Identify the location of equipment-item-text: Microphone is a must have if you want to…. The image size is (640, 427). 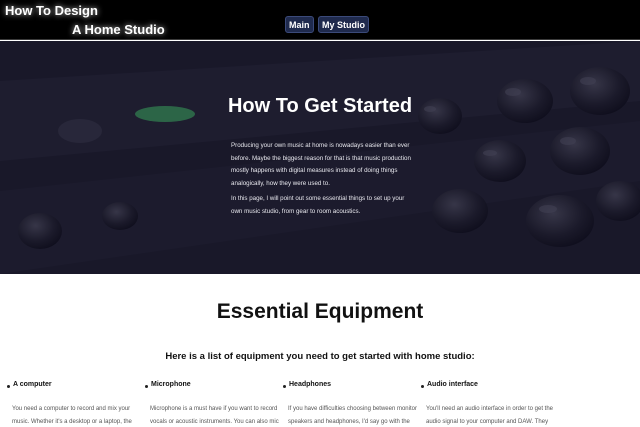
(214, 415).